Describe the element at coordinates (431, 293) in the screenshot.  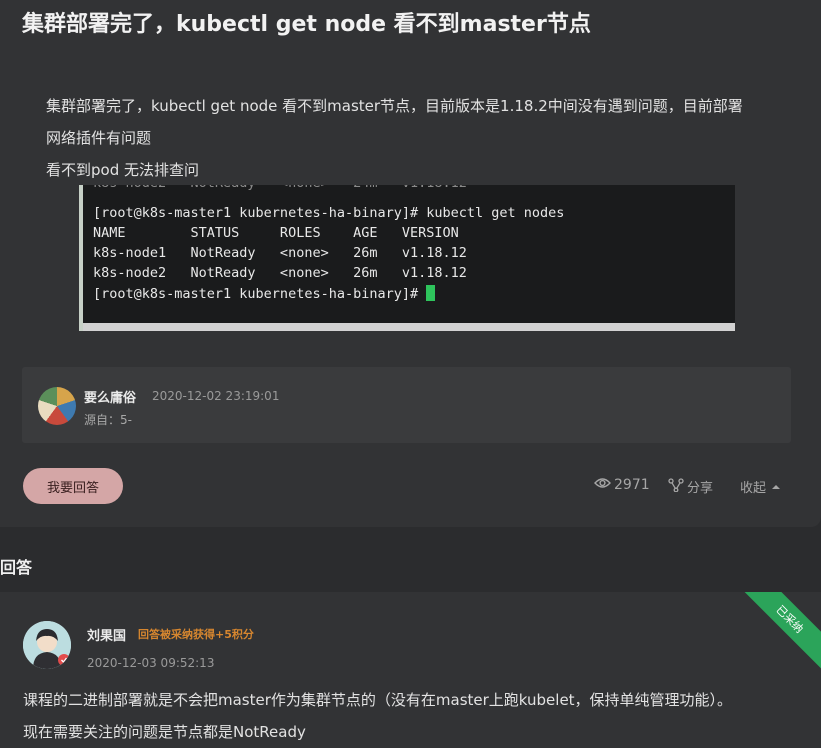
I see `terminal-cursor` at that location.